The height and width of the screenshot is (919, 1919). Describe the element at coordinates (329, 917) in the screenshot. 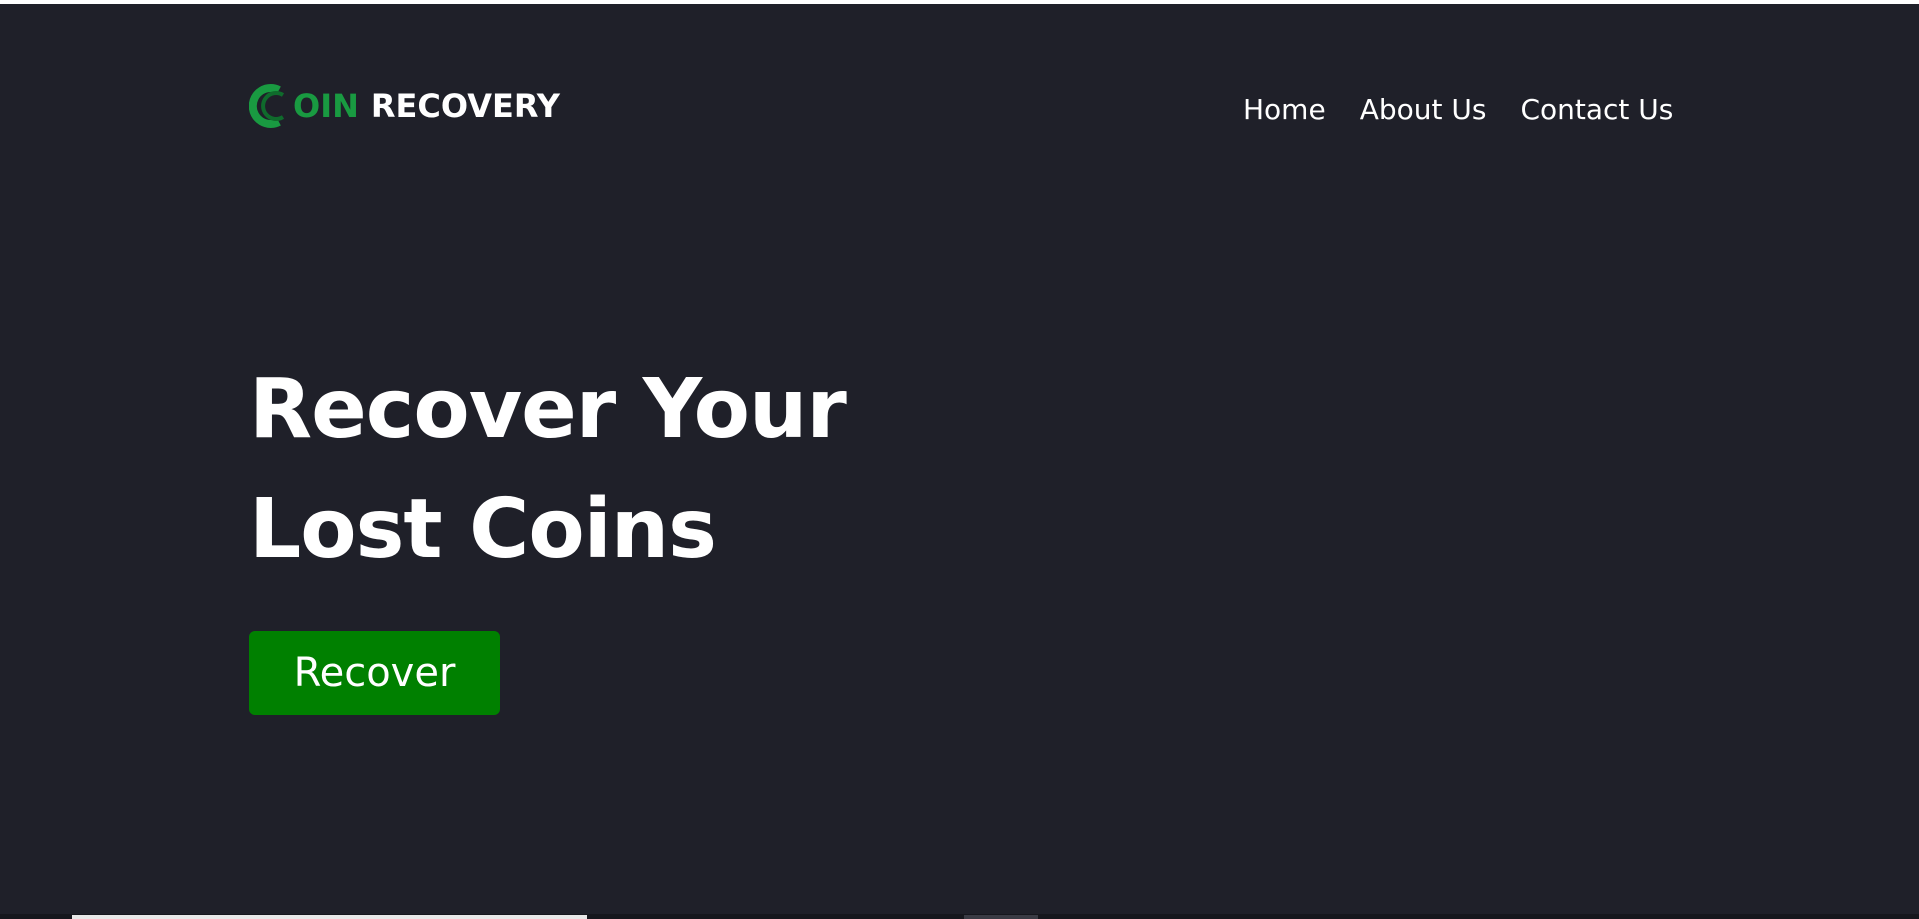

I see `bottom-scroll-segment` at that location.